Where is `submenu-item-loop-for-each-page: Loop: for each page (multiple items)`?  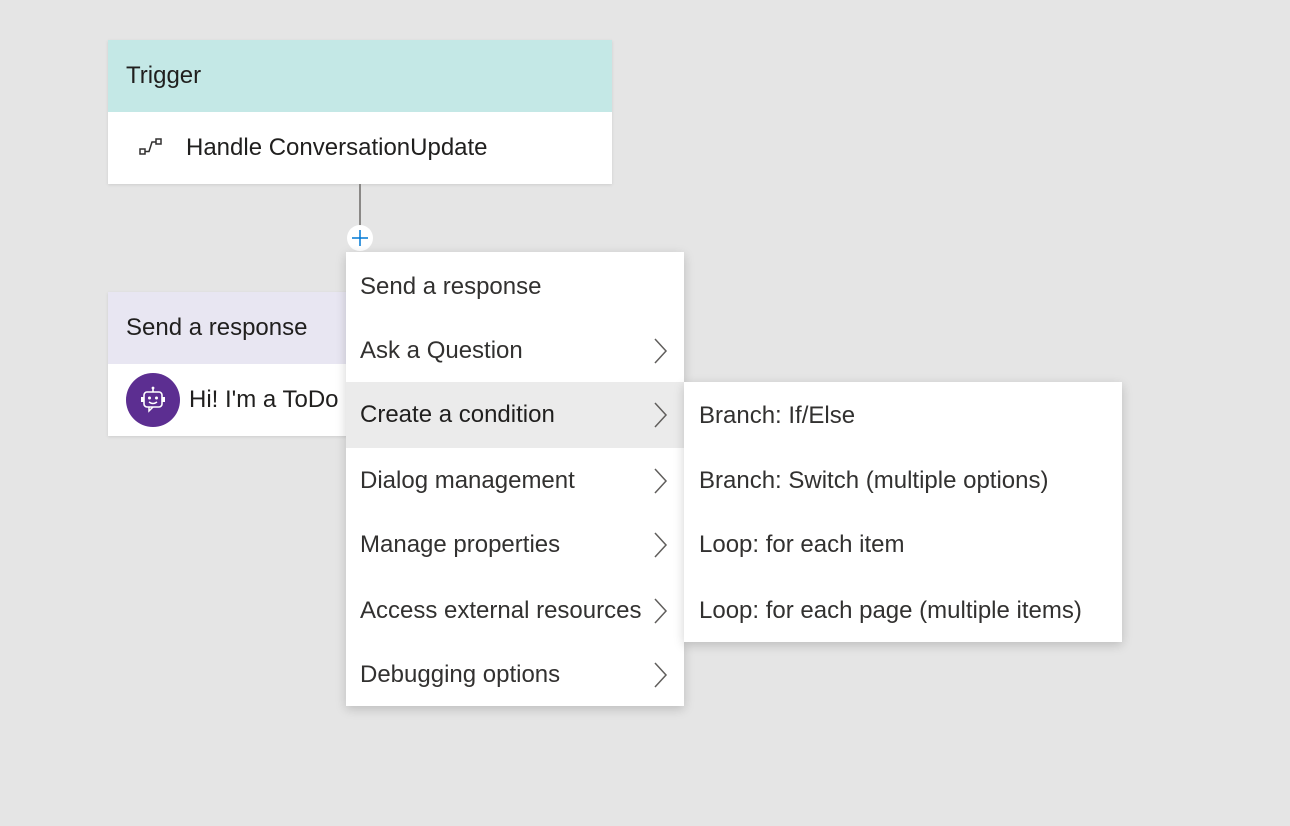
submenu-item-loop-for-each-page: Loop: for each page (multiple items) is located at coordinates (903, 611).